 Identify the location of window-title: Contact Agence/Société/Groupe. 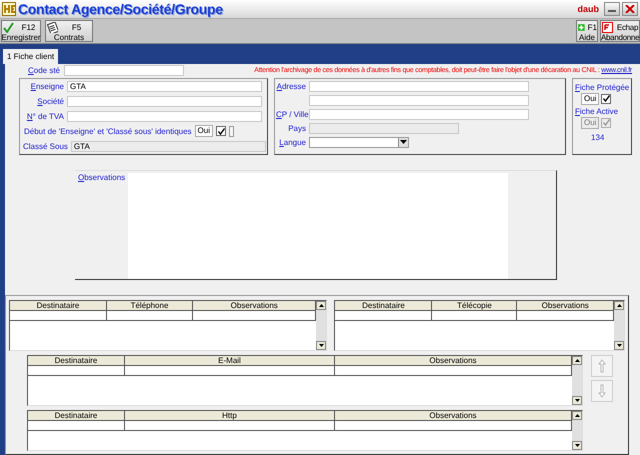
(120, 9).